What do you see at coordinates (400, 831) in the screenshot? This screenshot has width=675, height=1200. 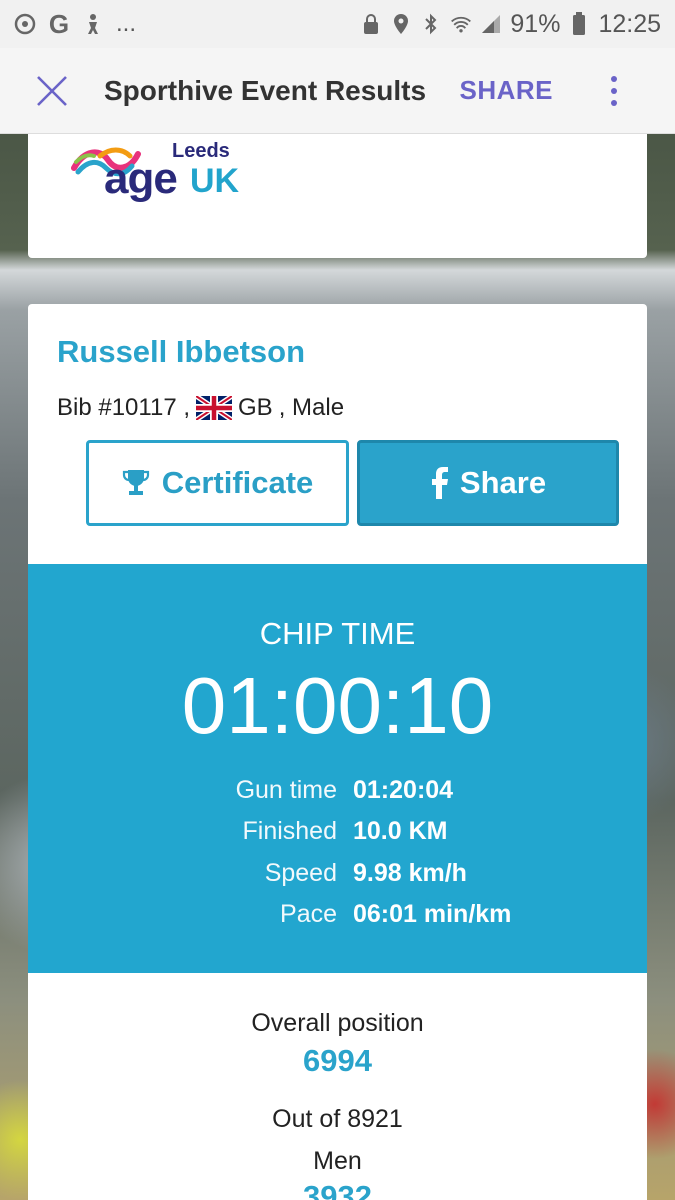 I see `stat-value: 10.0 KM` at bounding box center [400, 831].